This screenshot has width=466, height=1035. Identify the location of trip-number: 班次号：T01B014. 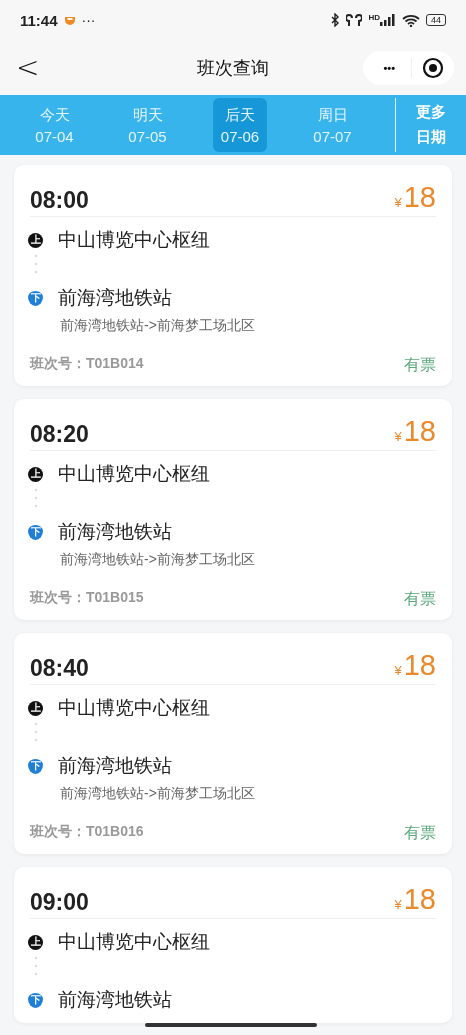
(87, 364).